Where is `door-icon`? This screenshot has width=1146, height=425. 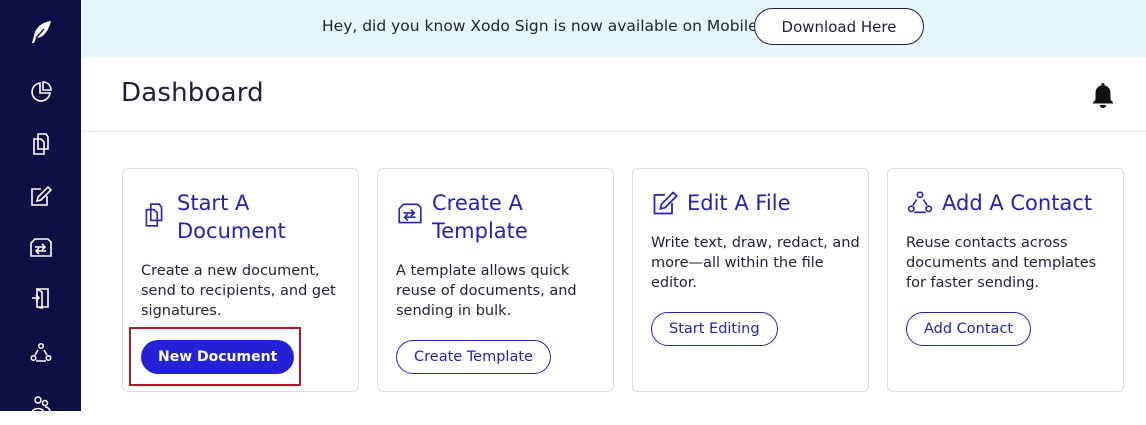 door-icon is located at coordinates (40, 298).